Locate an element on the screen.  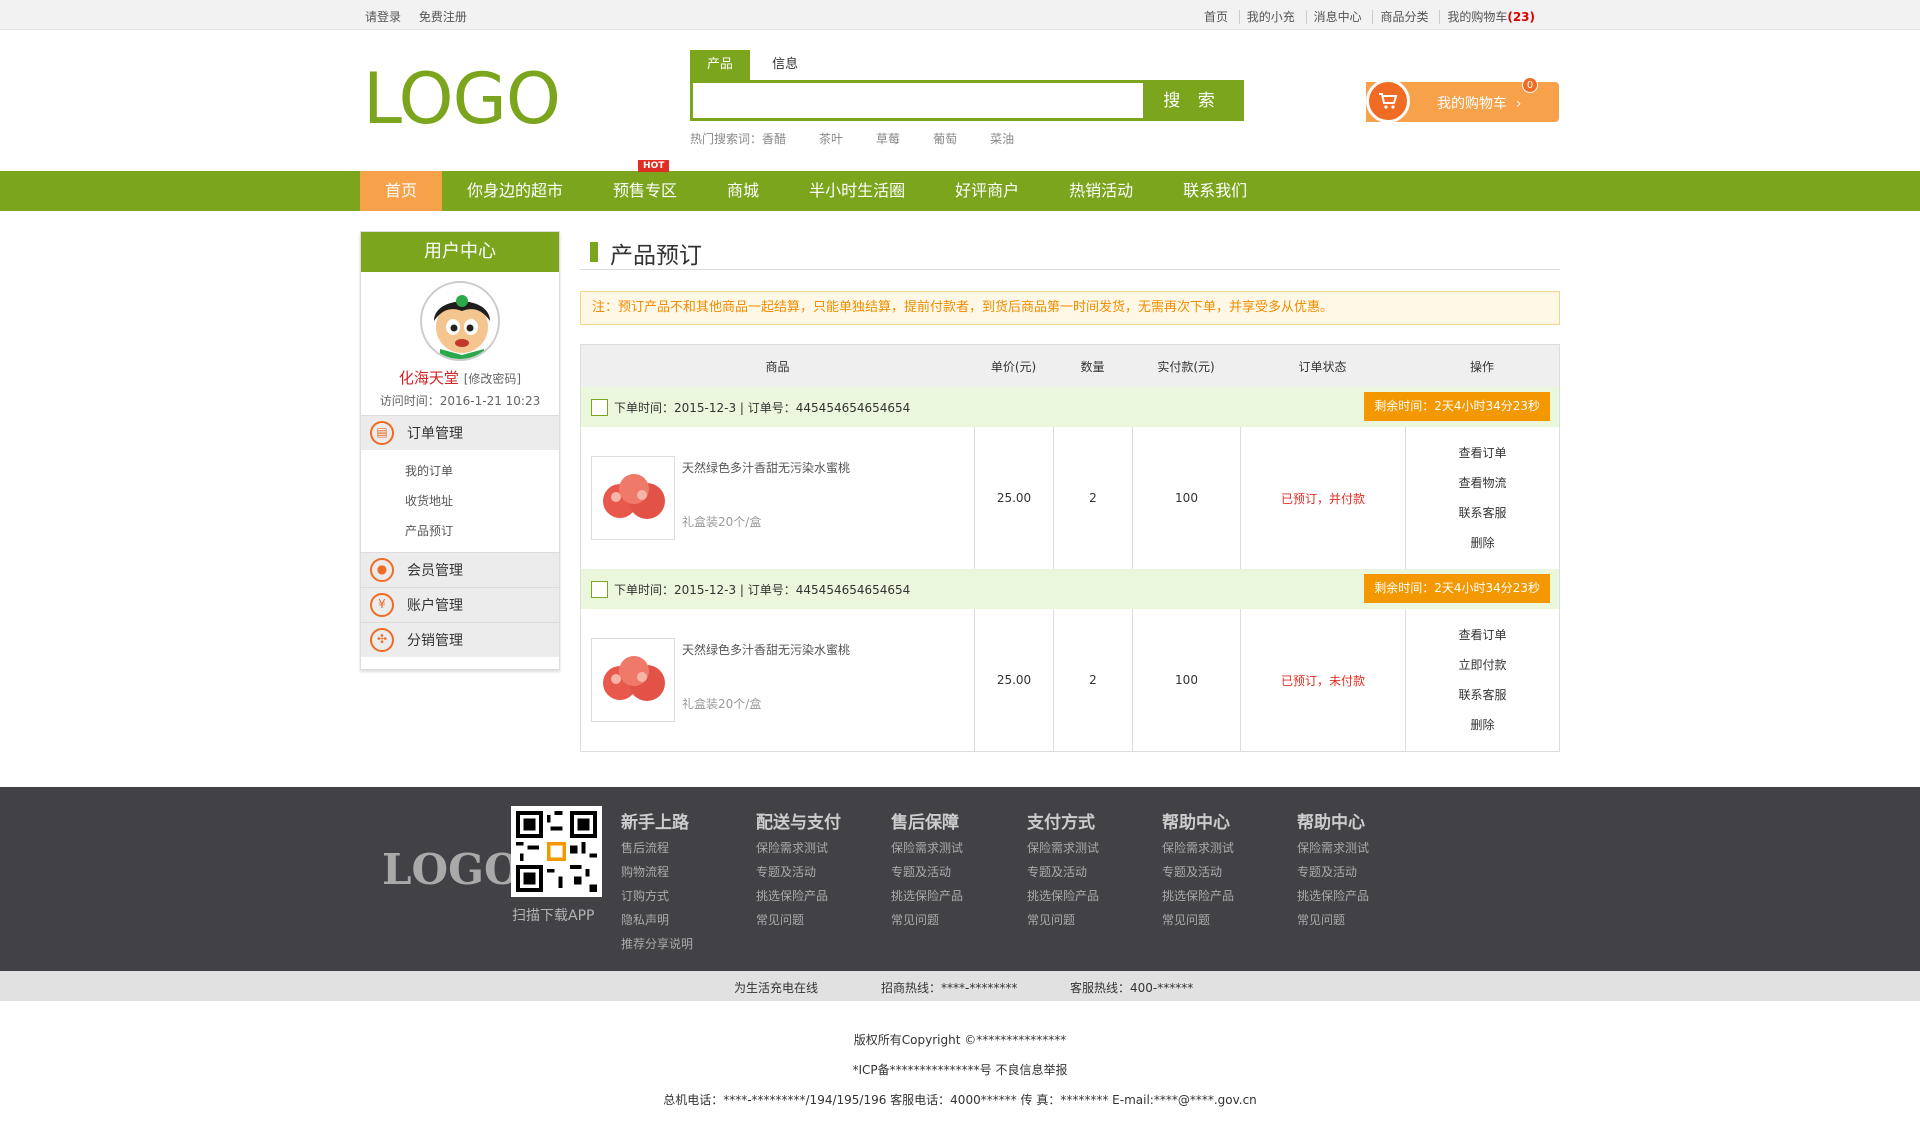
search-input is located at coordinates (918, 100).